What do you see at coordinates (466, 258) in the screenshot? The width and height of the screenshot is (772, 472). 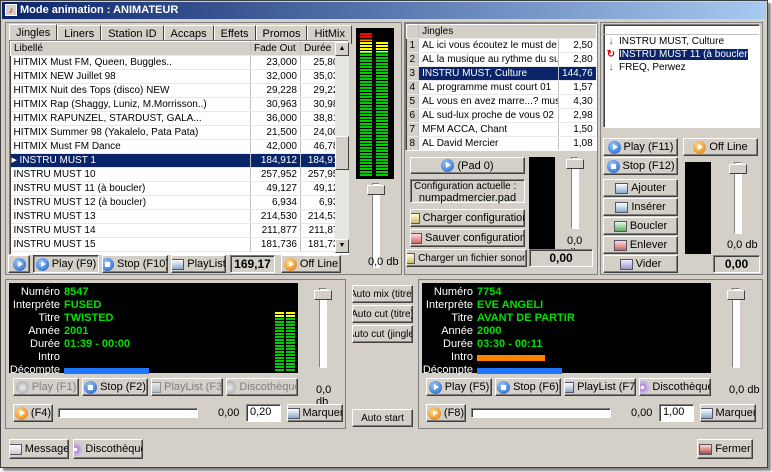 I see `charger-fichier-button: Charger un fichier sonore` at bounding box center [466, 258].